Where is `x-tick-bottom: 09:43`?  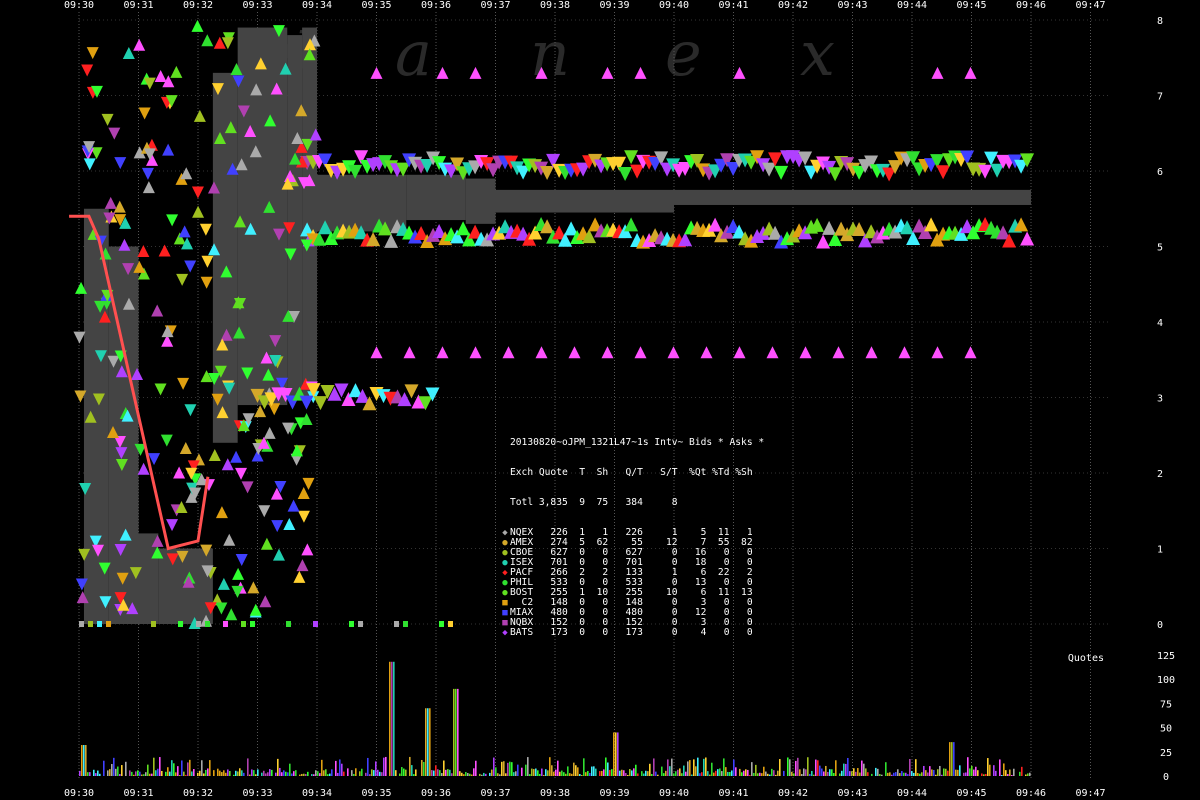 x-tick-bottom: 09:43 is located at coordinates (852, 793).